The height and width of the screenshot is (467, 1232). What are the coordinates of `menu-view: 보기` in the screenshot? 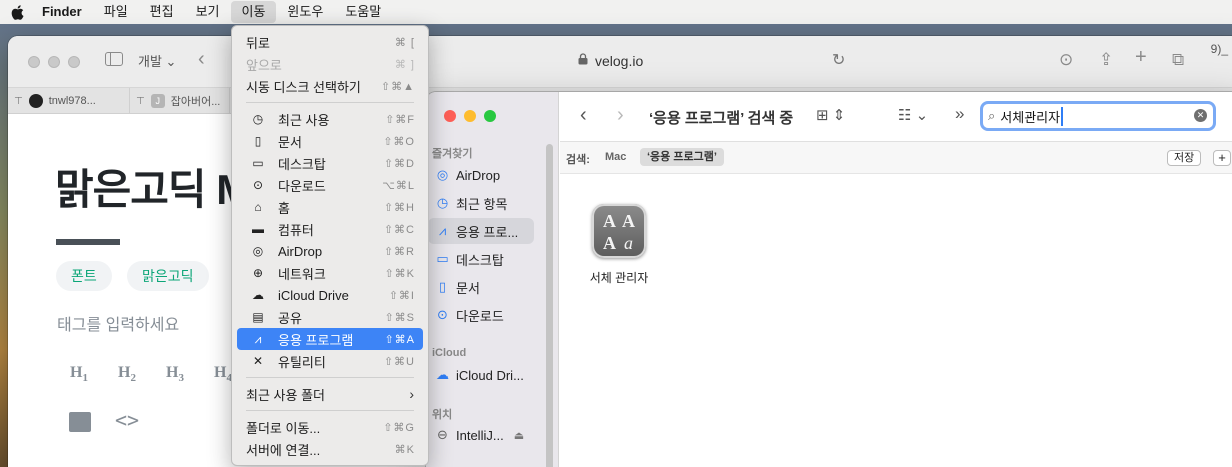 It's located at (208, 12).